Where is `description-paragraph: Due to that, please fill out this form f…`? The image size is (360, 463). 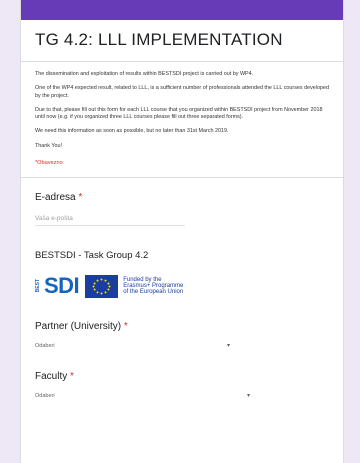
description-paragraph: Due to that, please fill out this form f… is located at coordinates (179, 113).